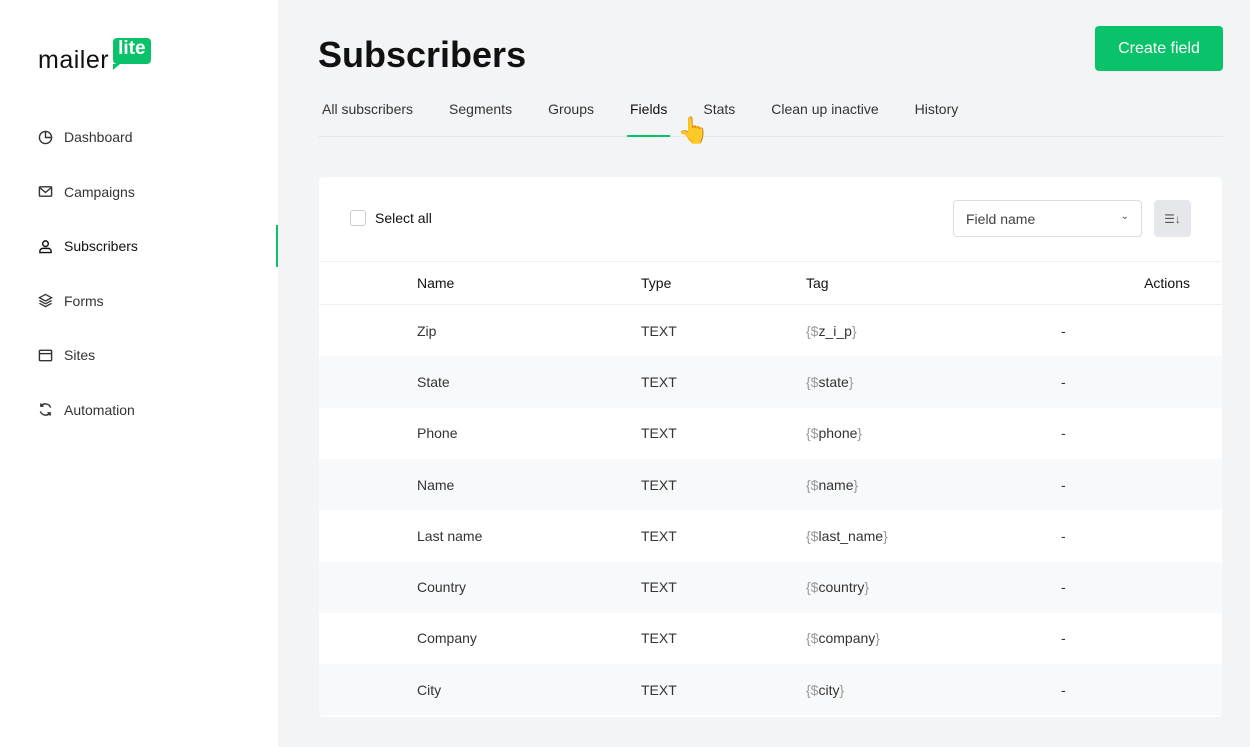 Image resolution: width=1250 pixels, height=747 pixels. What do you see at coordinates (1001, 219) in the screenshot?
I see `sort-field-value: Field name` at bounding box center [1001, 219].